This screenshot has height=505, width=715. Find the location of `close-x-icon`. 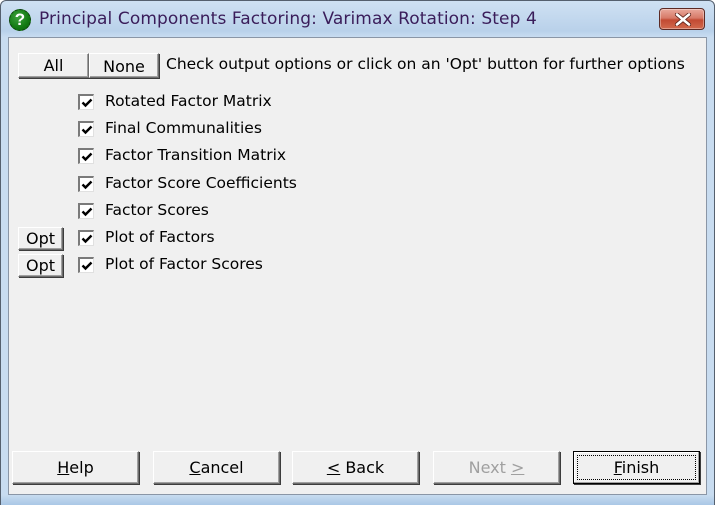

close-x-icon is located at coordinates (683, 19).